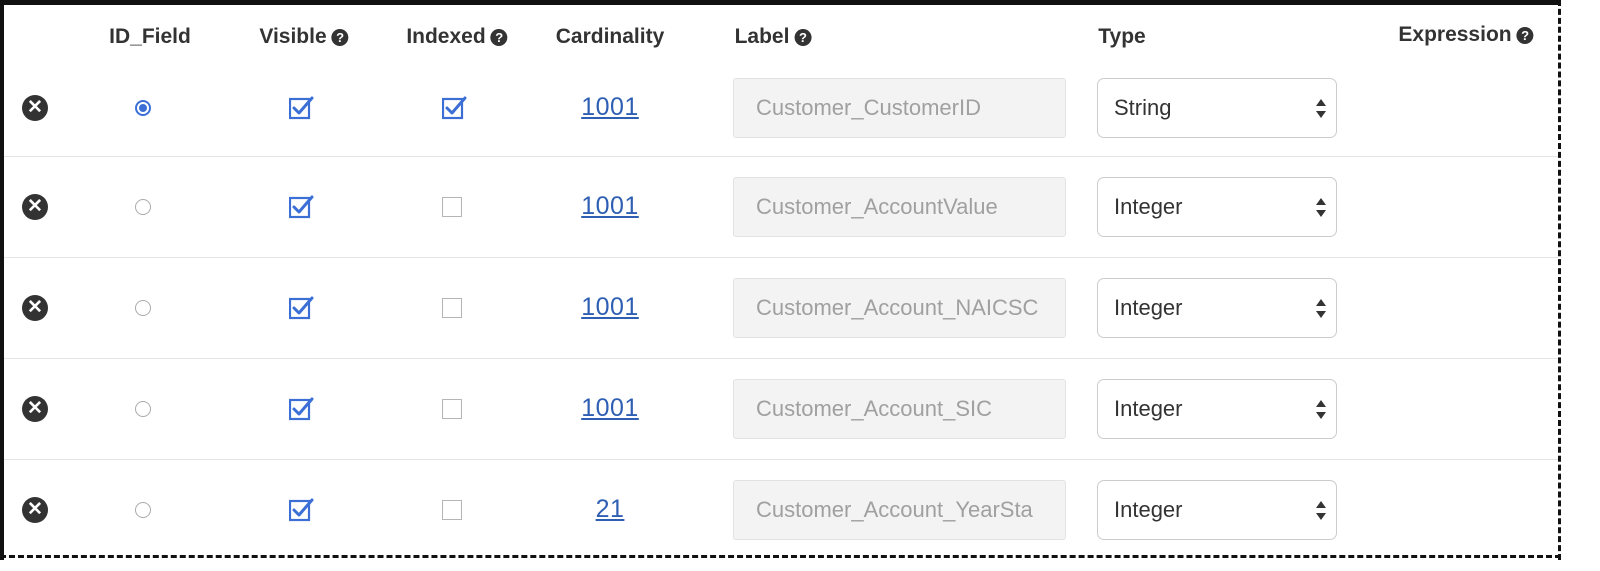  I want to click on header-id-field-label: ID_Field, so click(150, 36).